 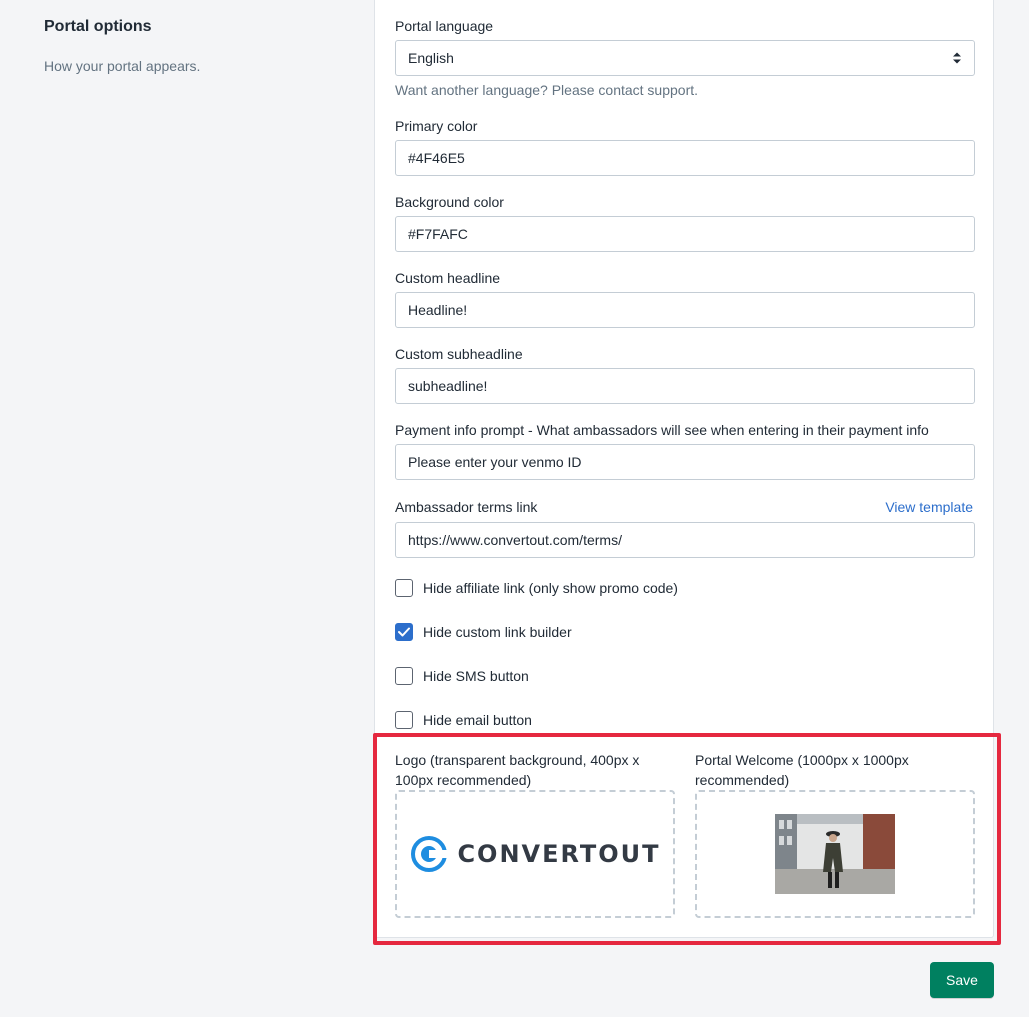 What do you see at coordinates (685, 540) in the screenshot?
I see `terms-link-input` at bounding box center [685, 540].